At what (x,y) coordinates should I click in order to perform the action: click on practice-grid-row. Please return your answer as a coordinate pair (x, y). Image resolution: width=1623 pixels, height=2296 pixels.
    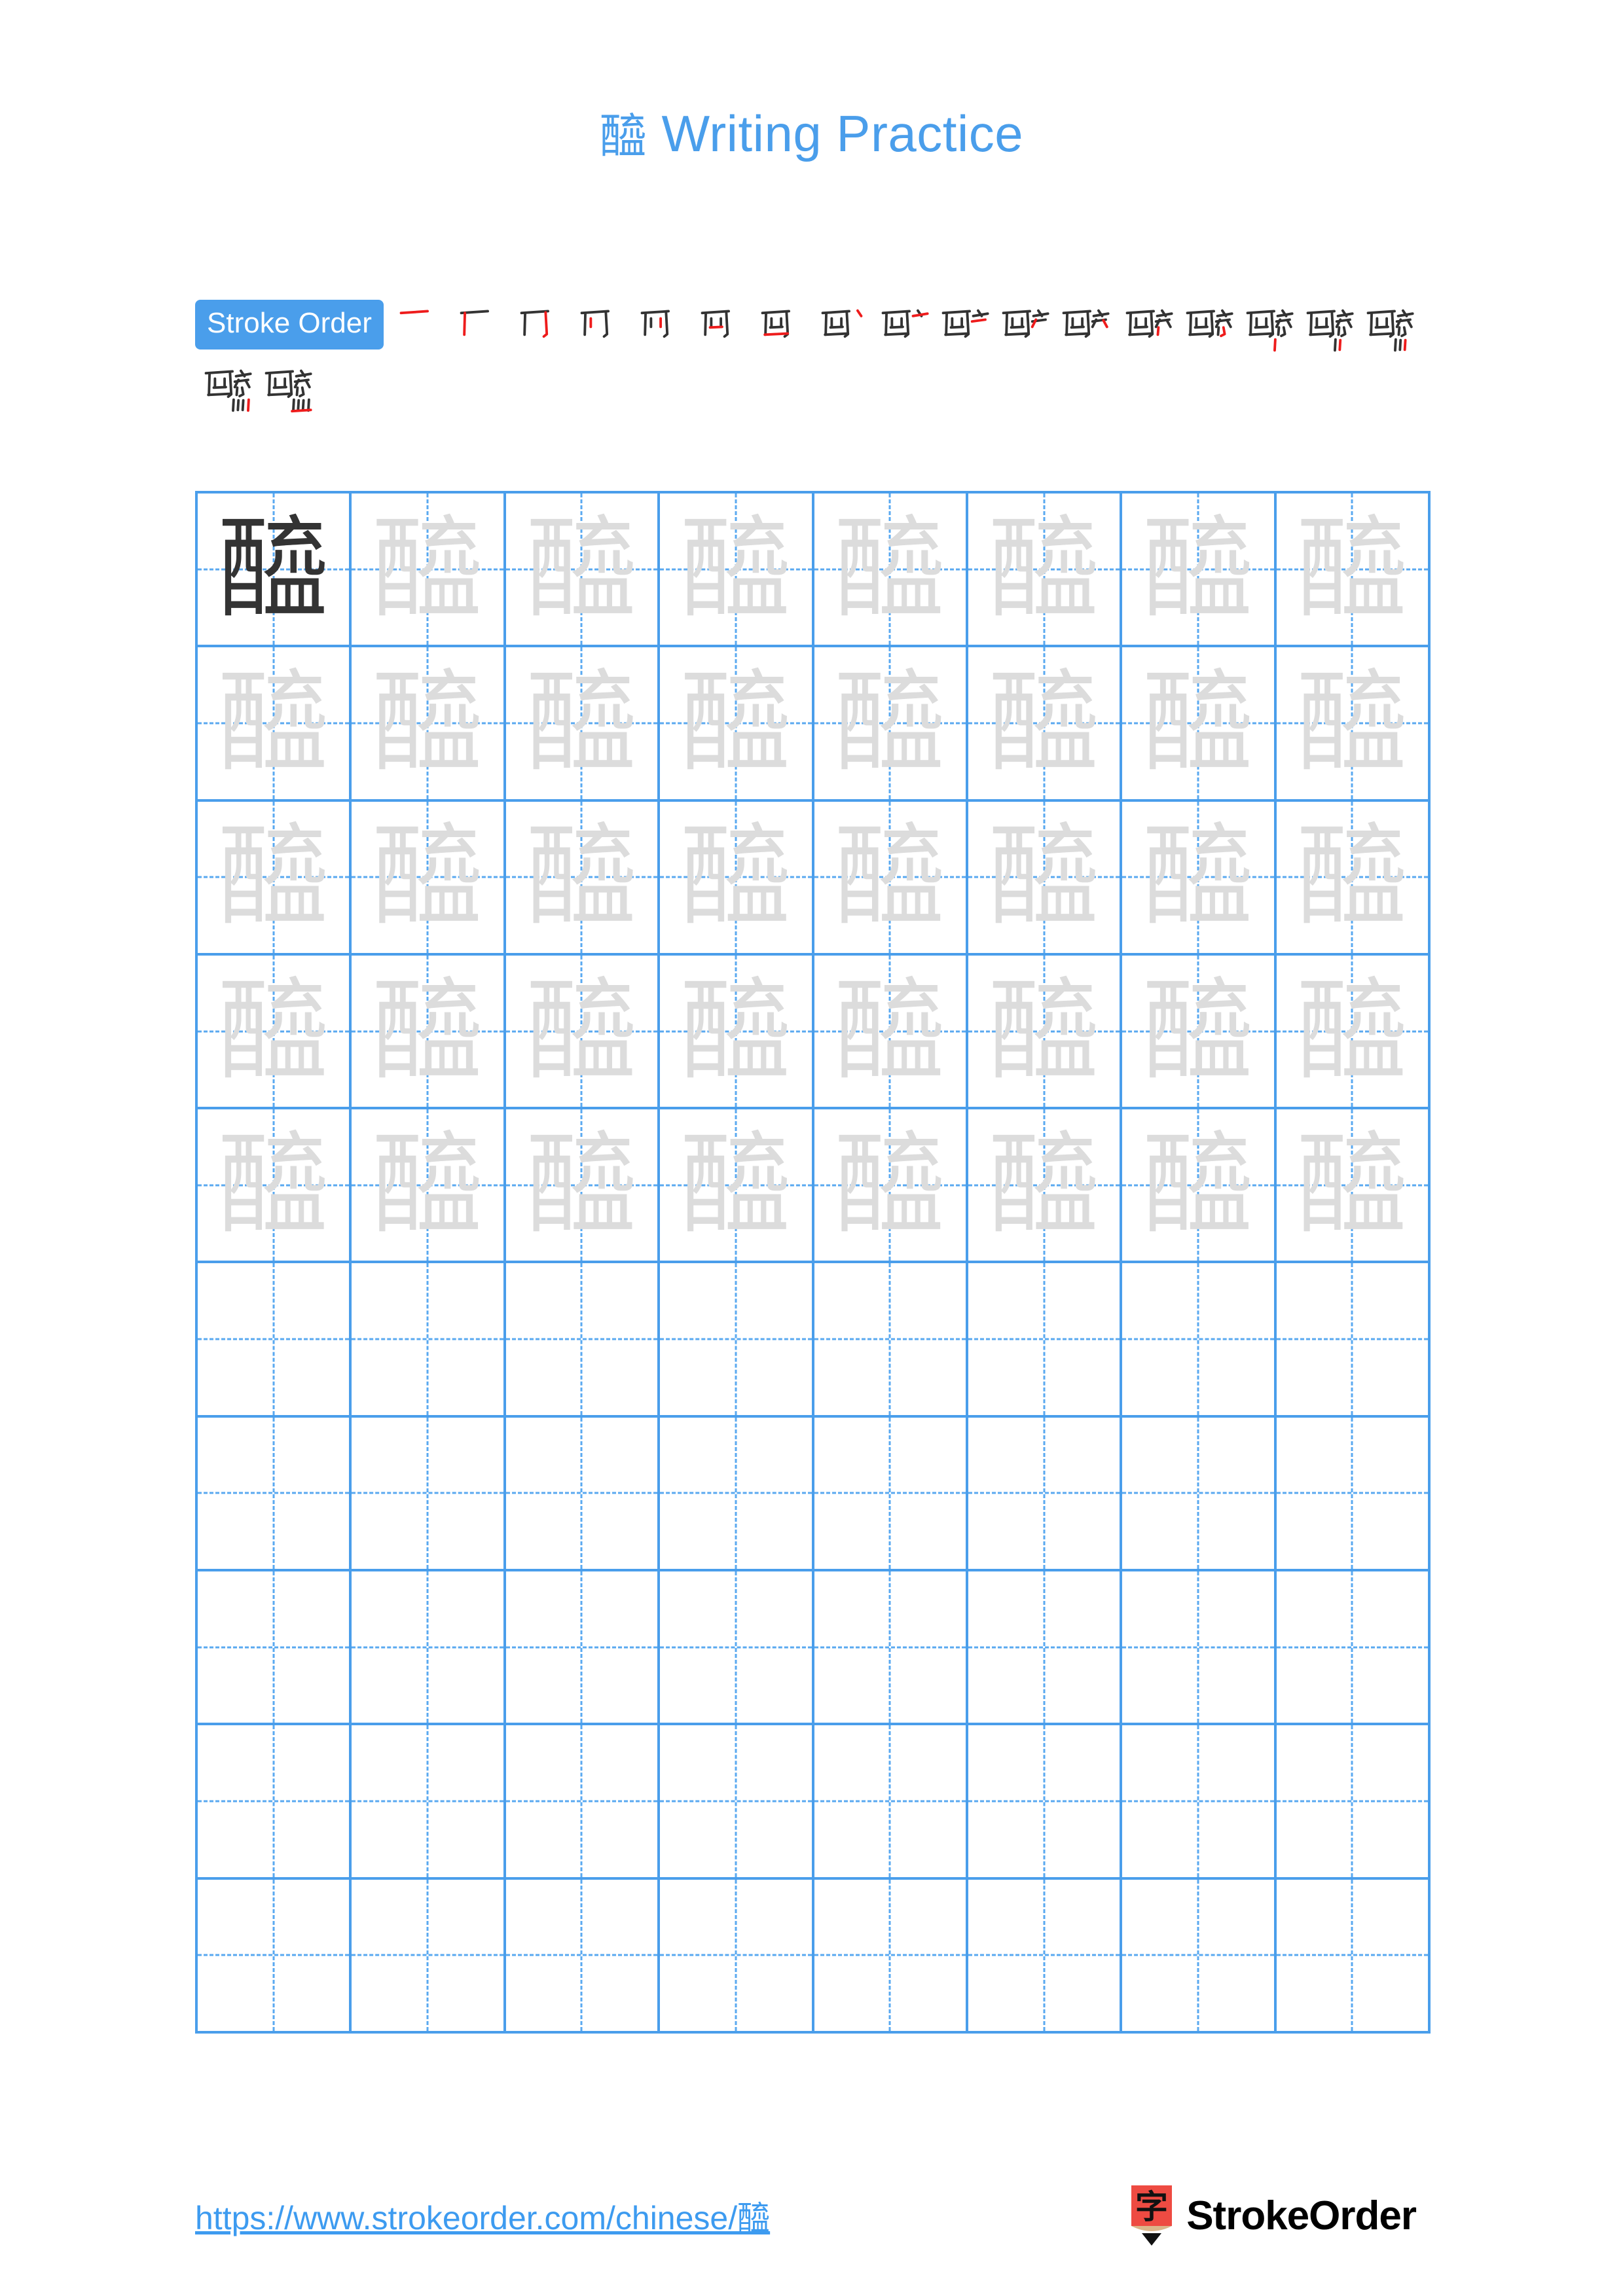
    Looking at the image, I should click on (814, 1956).